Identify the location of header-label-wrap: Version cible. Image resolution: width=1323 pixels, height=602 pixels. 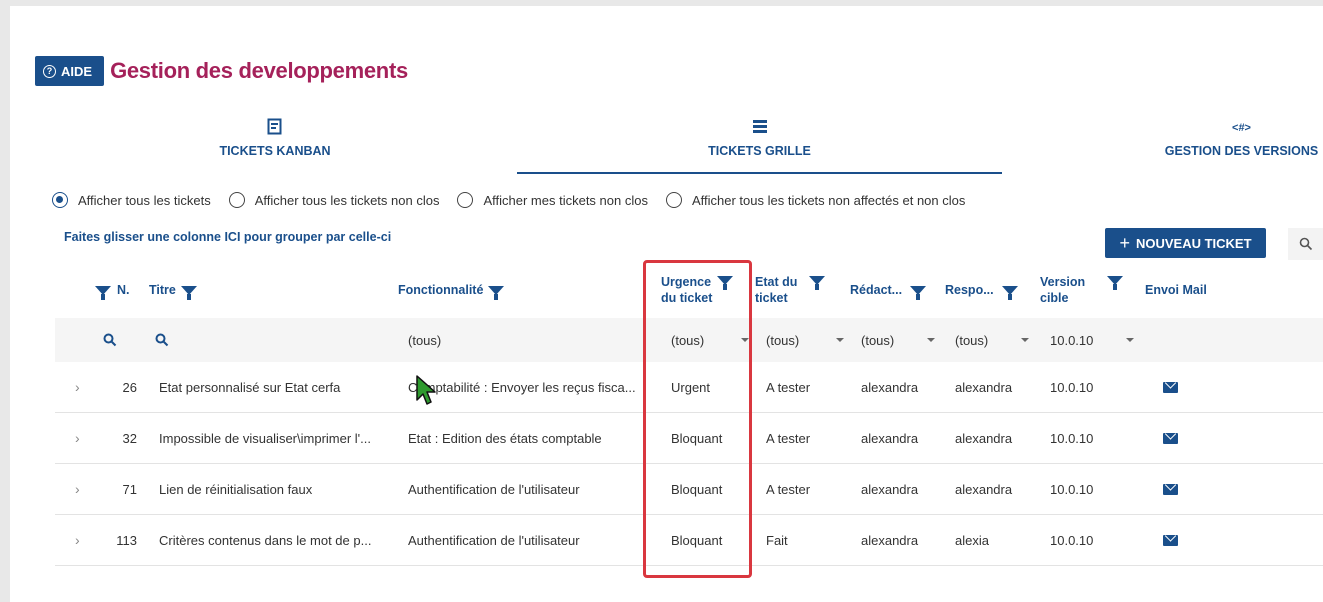
(1062, 290).